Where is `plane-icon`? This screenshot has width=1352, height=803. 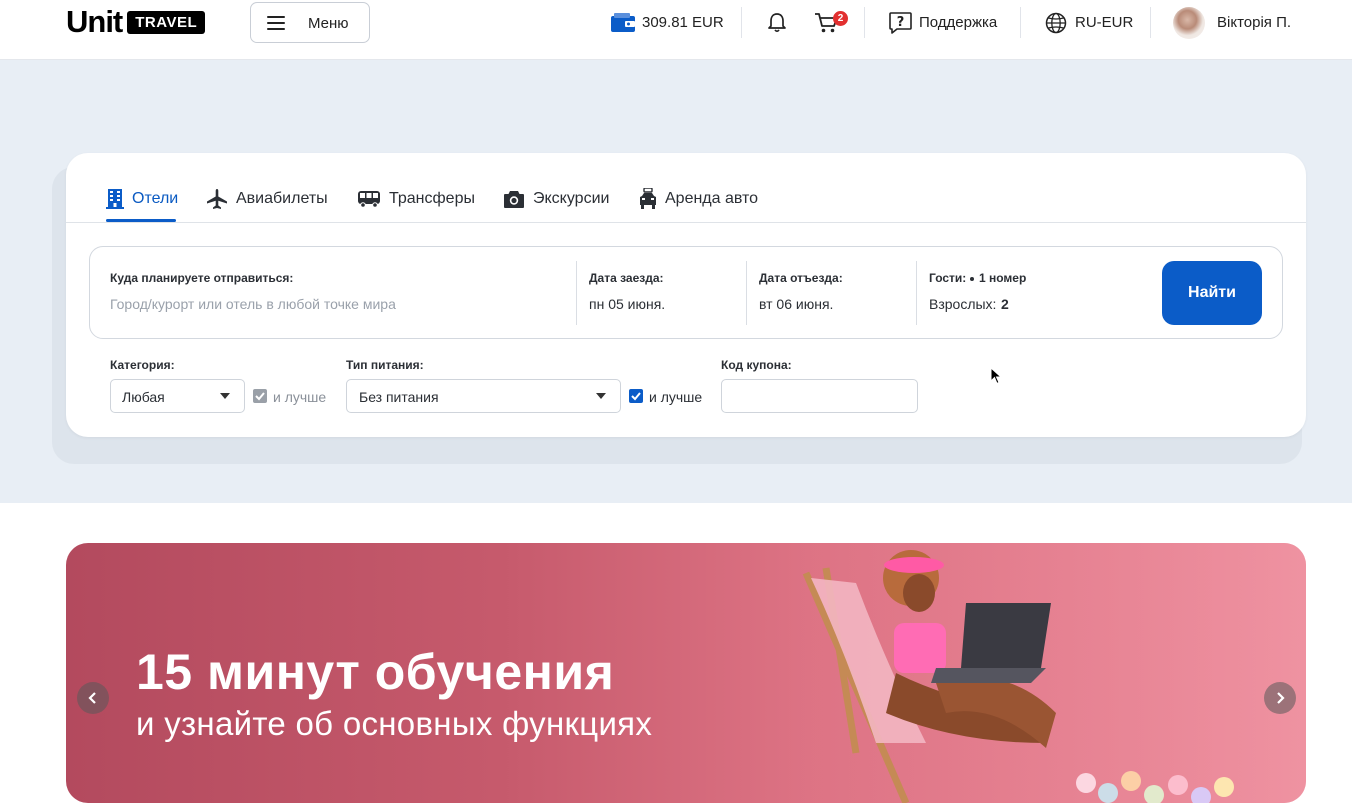 plane-icon is located at coordinates (217, 199).